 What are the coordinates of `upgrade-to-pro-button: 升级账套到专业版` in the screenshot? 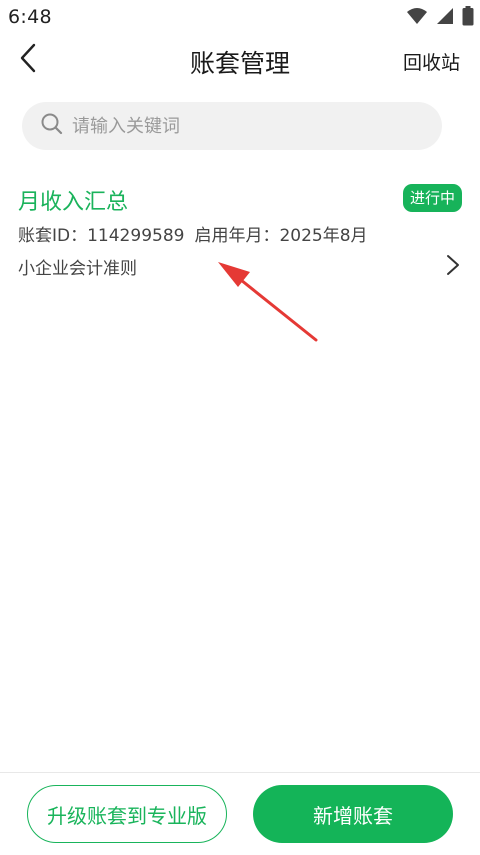 It's located at (127, 814).